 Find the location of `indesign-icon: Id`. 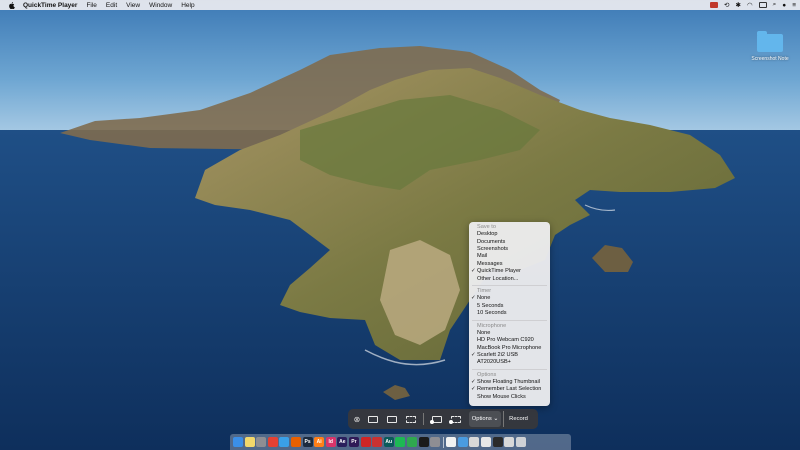

indesign-icon: Id is located at coordinates (330, 442).